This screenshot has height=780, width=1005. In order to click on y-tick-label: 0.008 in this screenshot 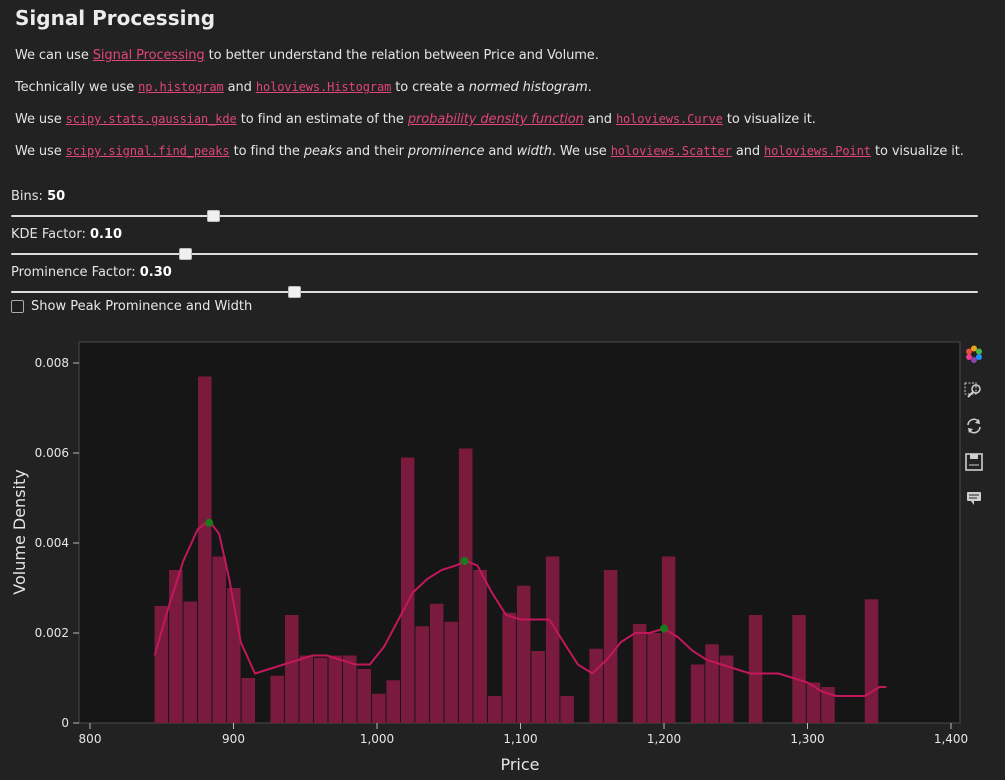, I will do `click(52, 363)`.